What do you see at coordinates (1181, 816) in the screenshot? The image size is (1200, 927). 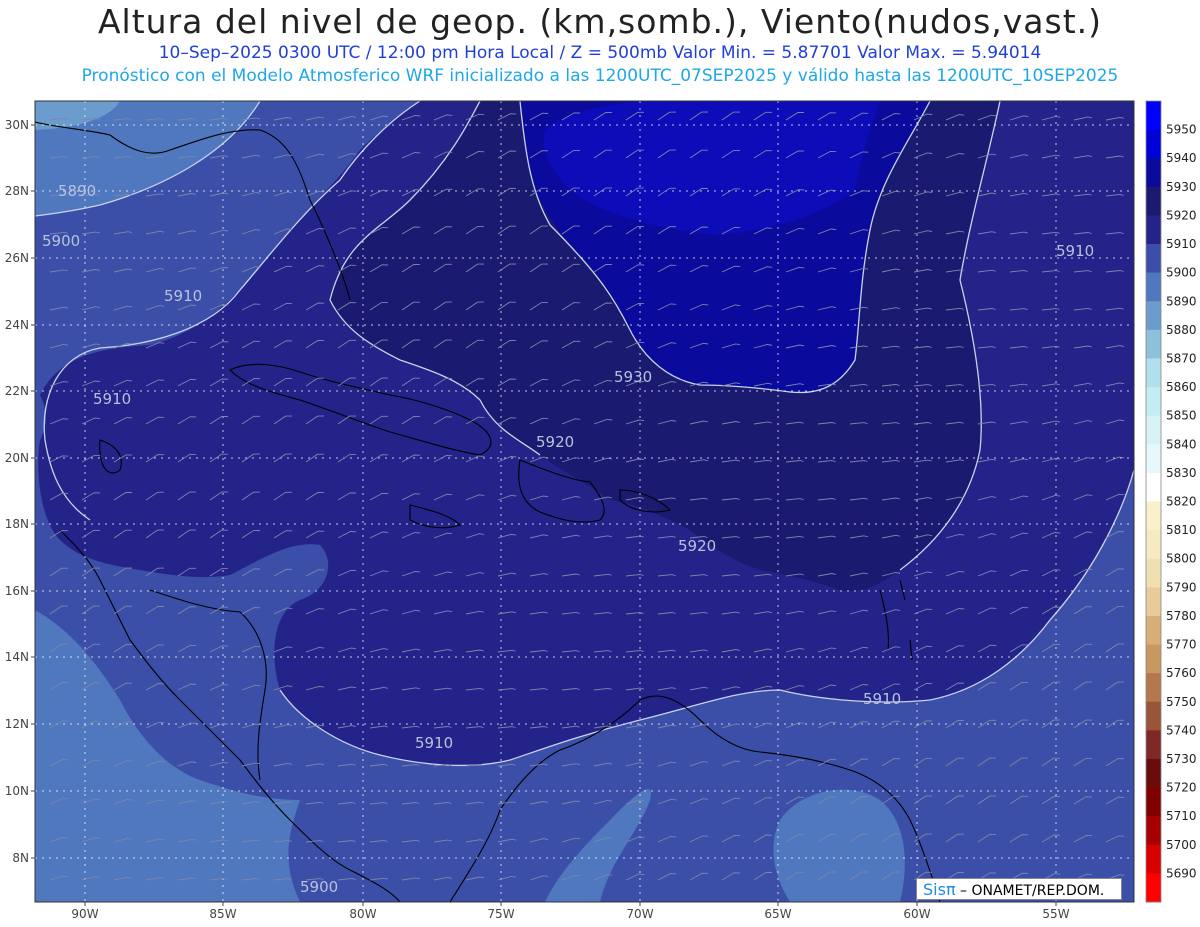 I see `colorbar-label: 5710` at bounding box center [1181, 816].